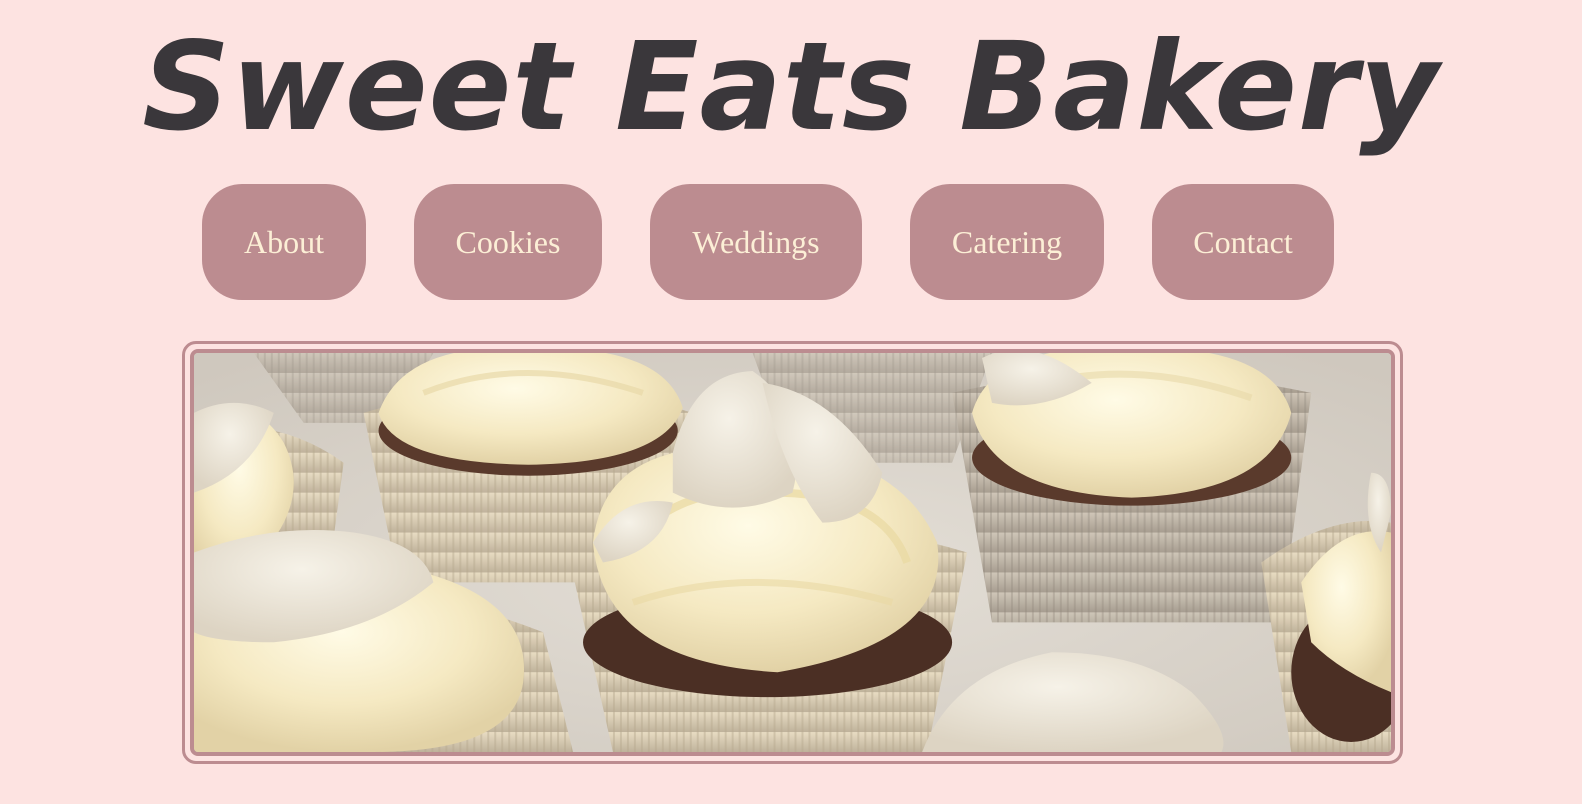 The image size is (1582, 804). I want to click on nav-weddings-button: Weddings, so click(756, 242).